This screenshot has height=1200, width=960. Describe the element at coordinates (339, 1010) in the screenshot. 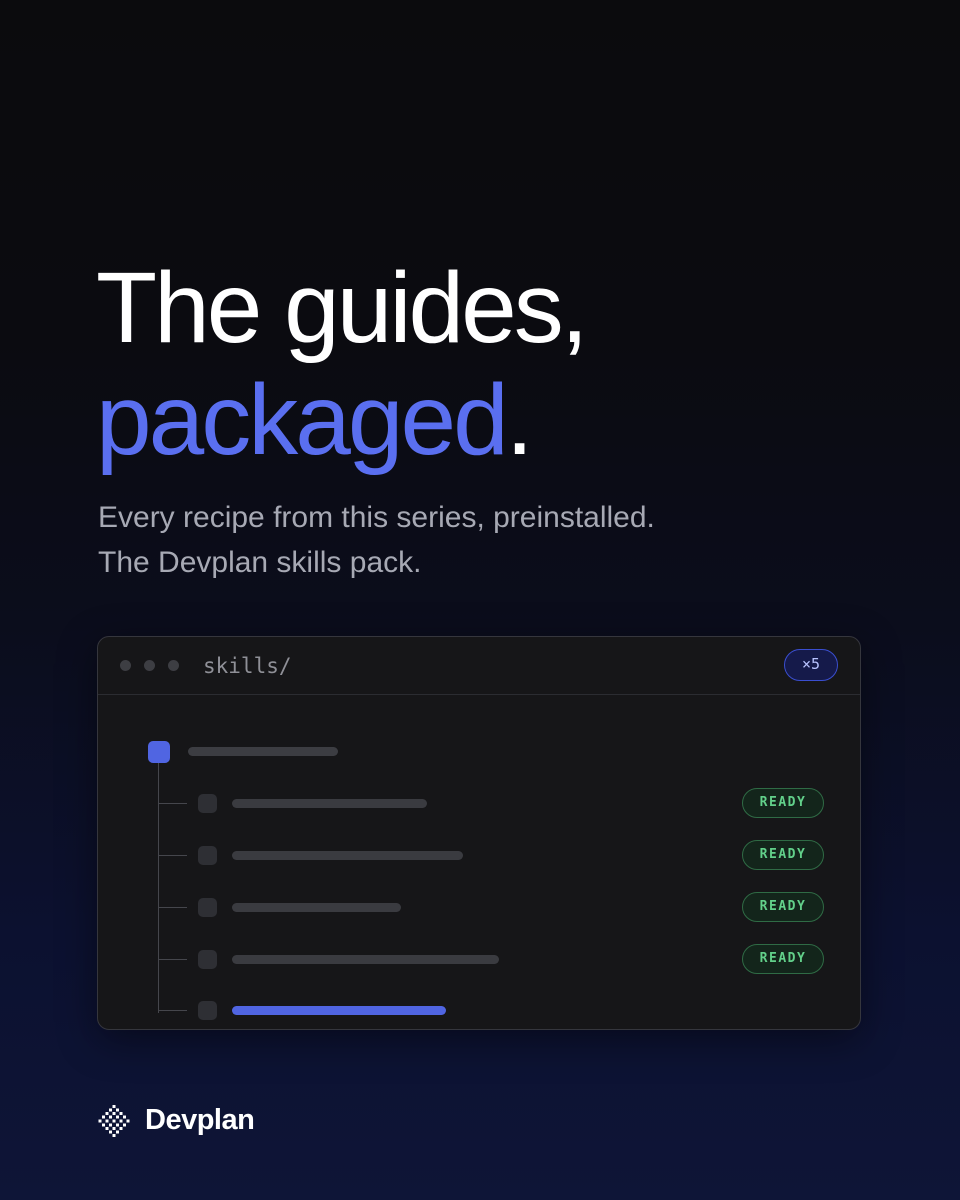

I see `skill-progress-bar` at that location.